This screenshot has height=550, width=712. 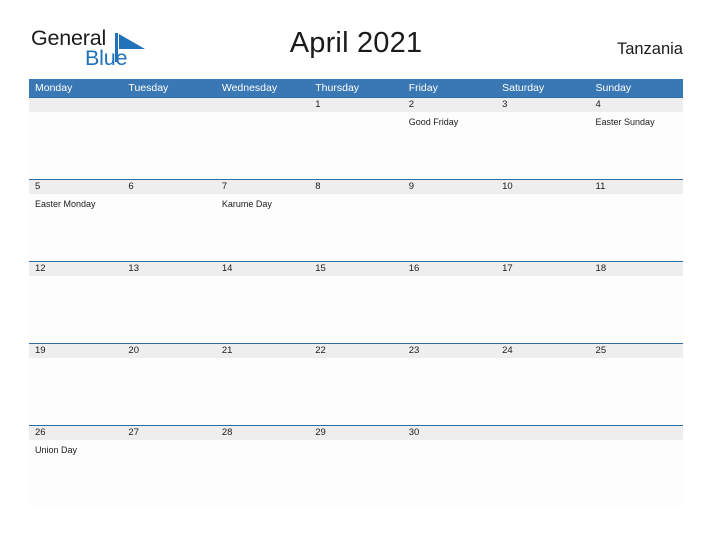 I want to click on day-number: 22, so click(x=355, y=351).